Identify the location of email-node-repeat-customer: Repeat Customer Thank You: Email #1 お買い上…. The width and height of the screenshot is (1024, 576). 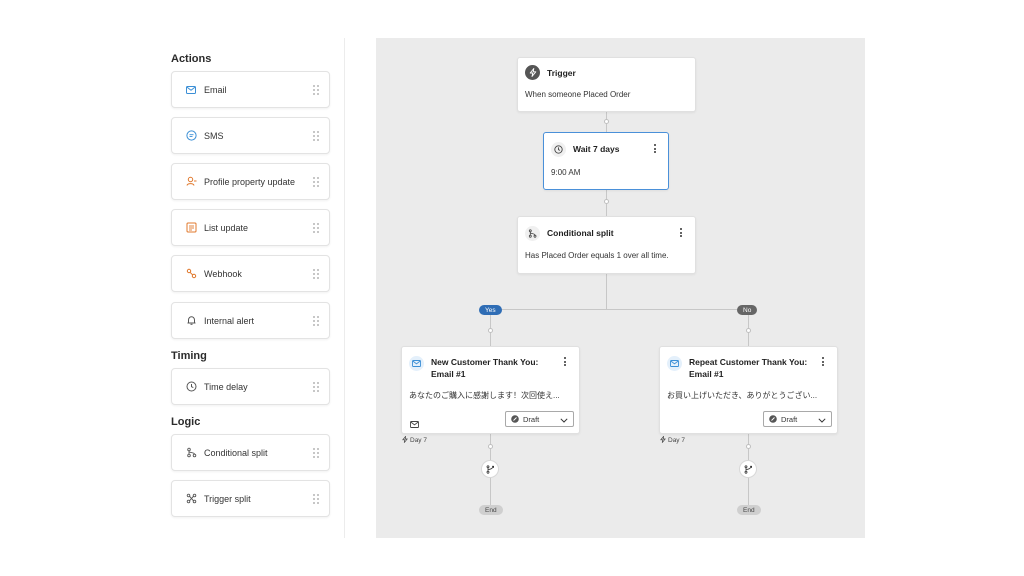
(748, 390).